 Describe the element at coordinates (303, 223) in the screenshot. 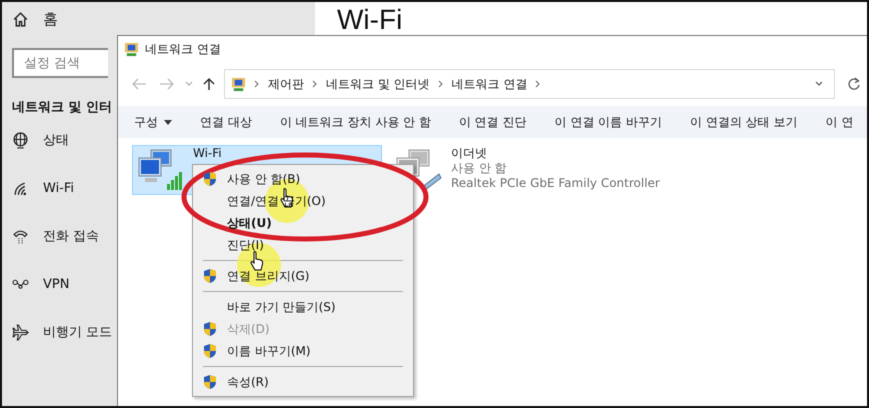

I see `menu-item: 상태(U)` at that location.